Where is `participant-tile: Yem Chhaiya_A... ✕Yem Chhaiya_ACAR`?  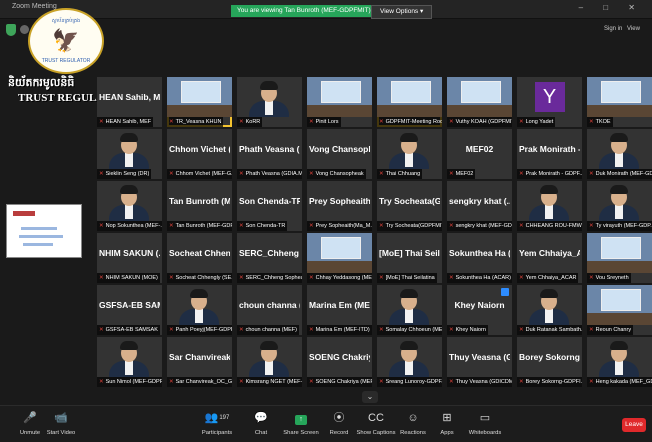 participant-tile: Yem Chhaiya_A... ✕Yem Chhaiya_ACAR is located at coordinates (549, 258).